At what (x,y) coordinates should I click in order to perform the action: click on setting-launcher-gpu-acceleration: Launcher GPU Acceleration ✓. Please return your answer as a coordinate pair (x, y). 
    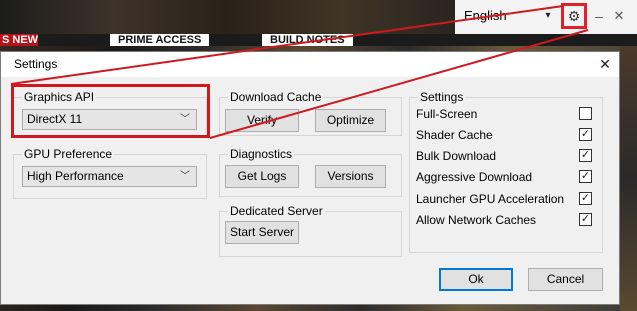
    Looking at the image, I should click on (505, 199).